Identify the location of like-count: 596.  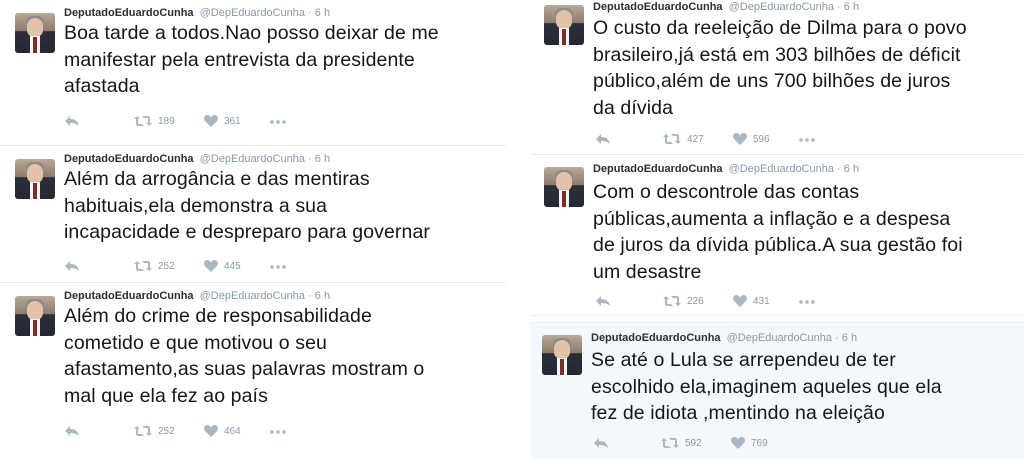
(761, 139).